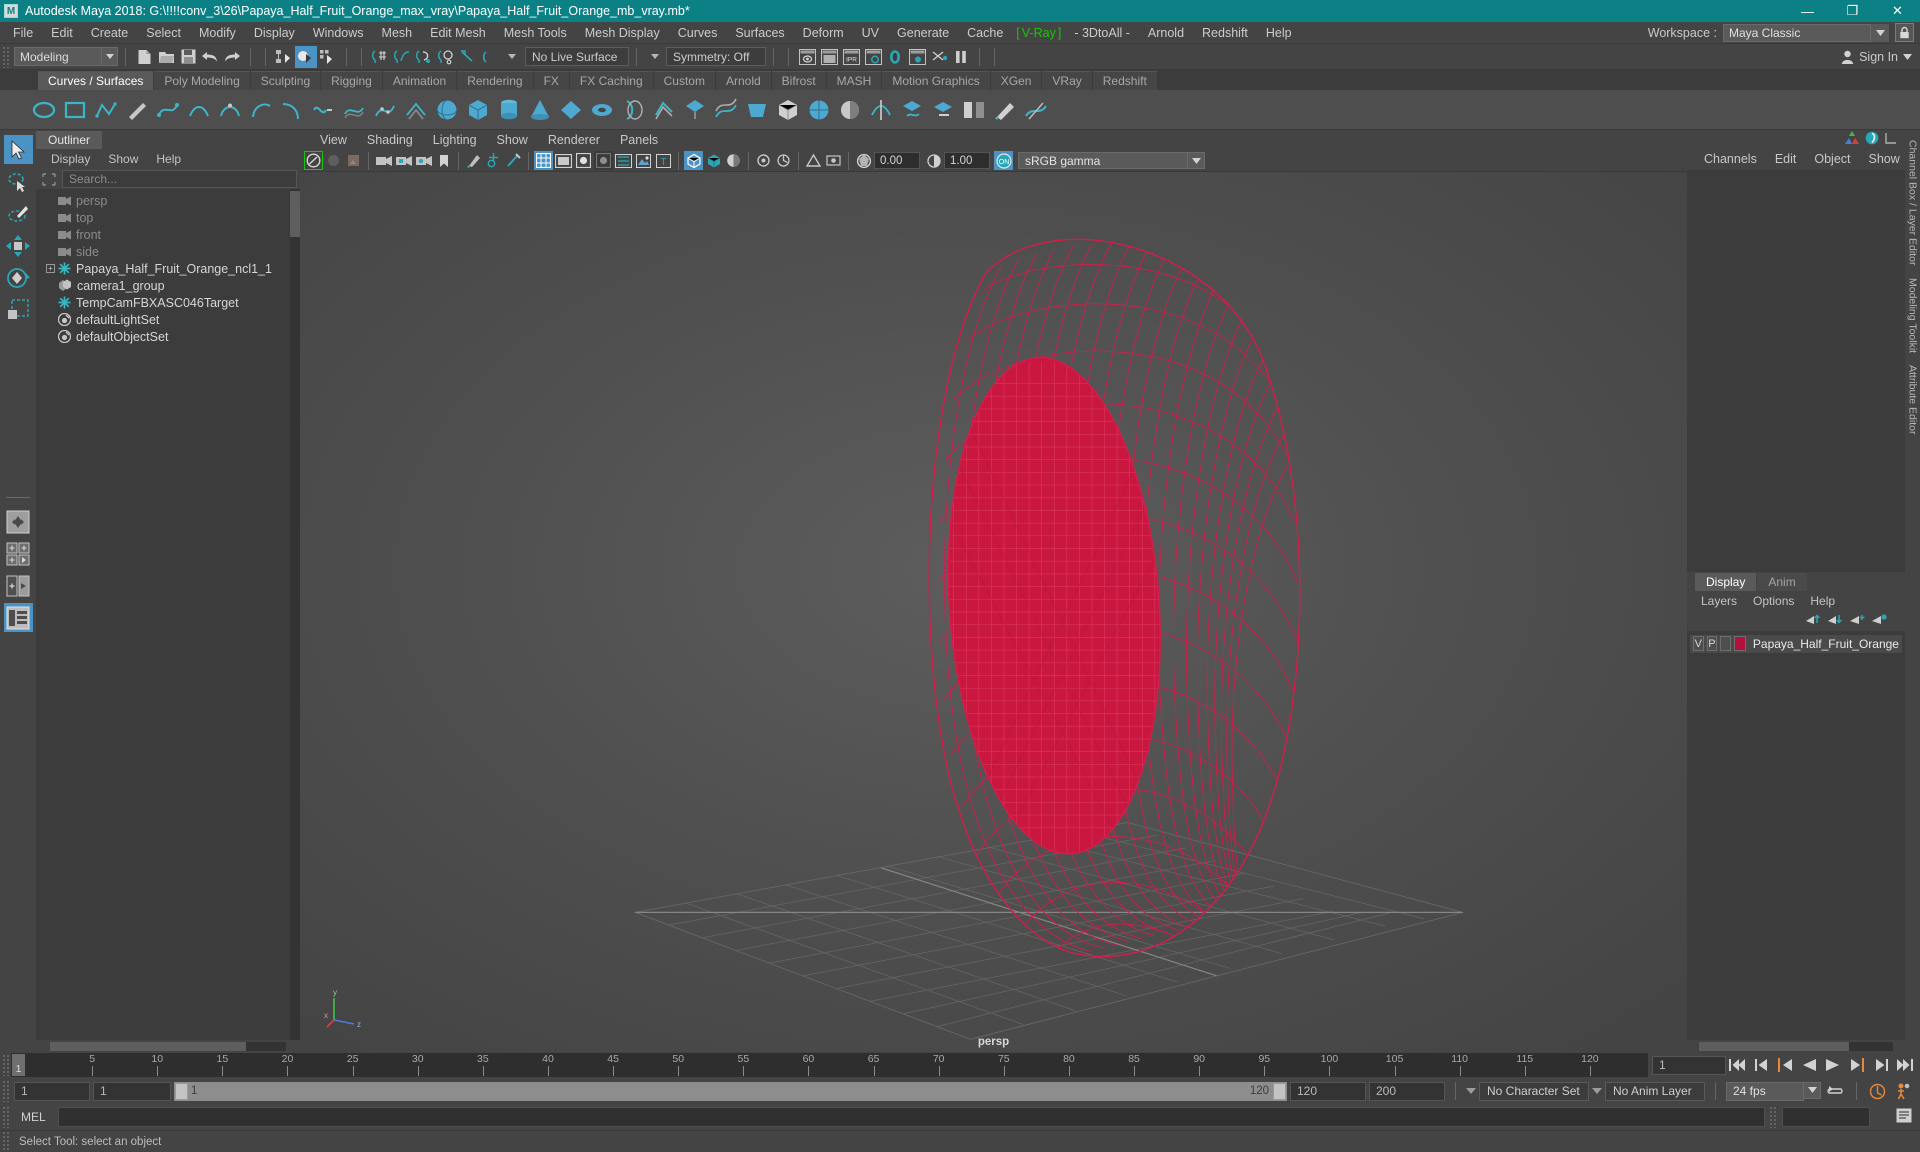 The image size is (1920, 1152). Describe the element at coordinates (1328, 1091) in the screenshot. I see `range-end-time-field: 120` at that location.